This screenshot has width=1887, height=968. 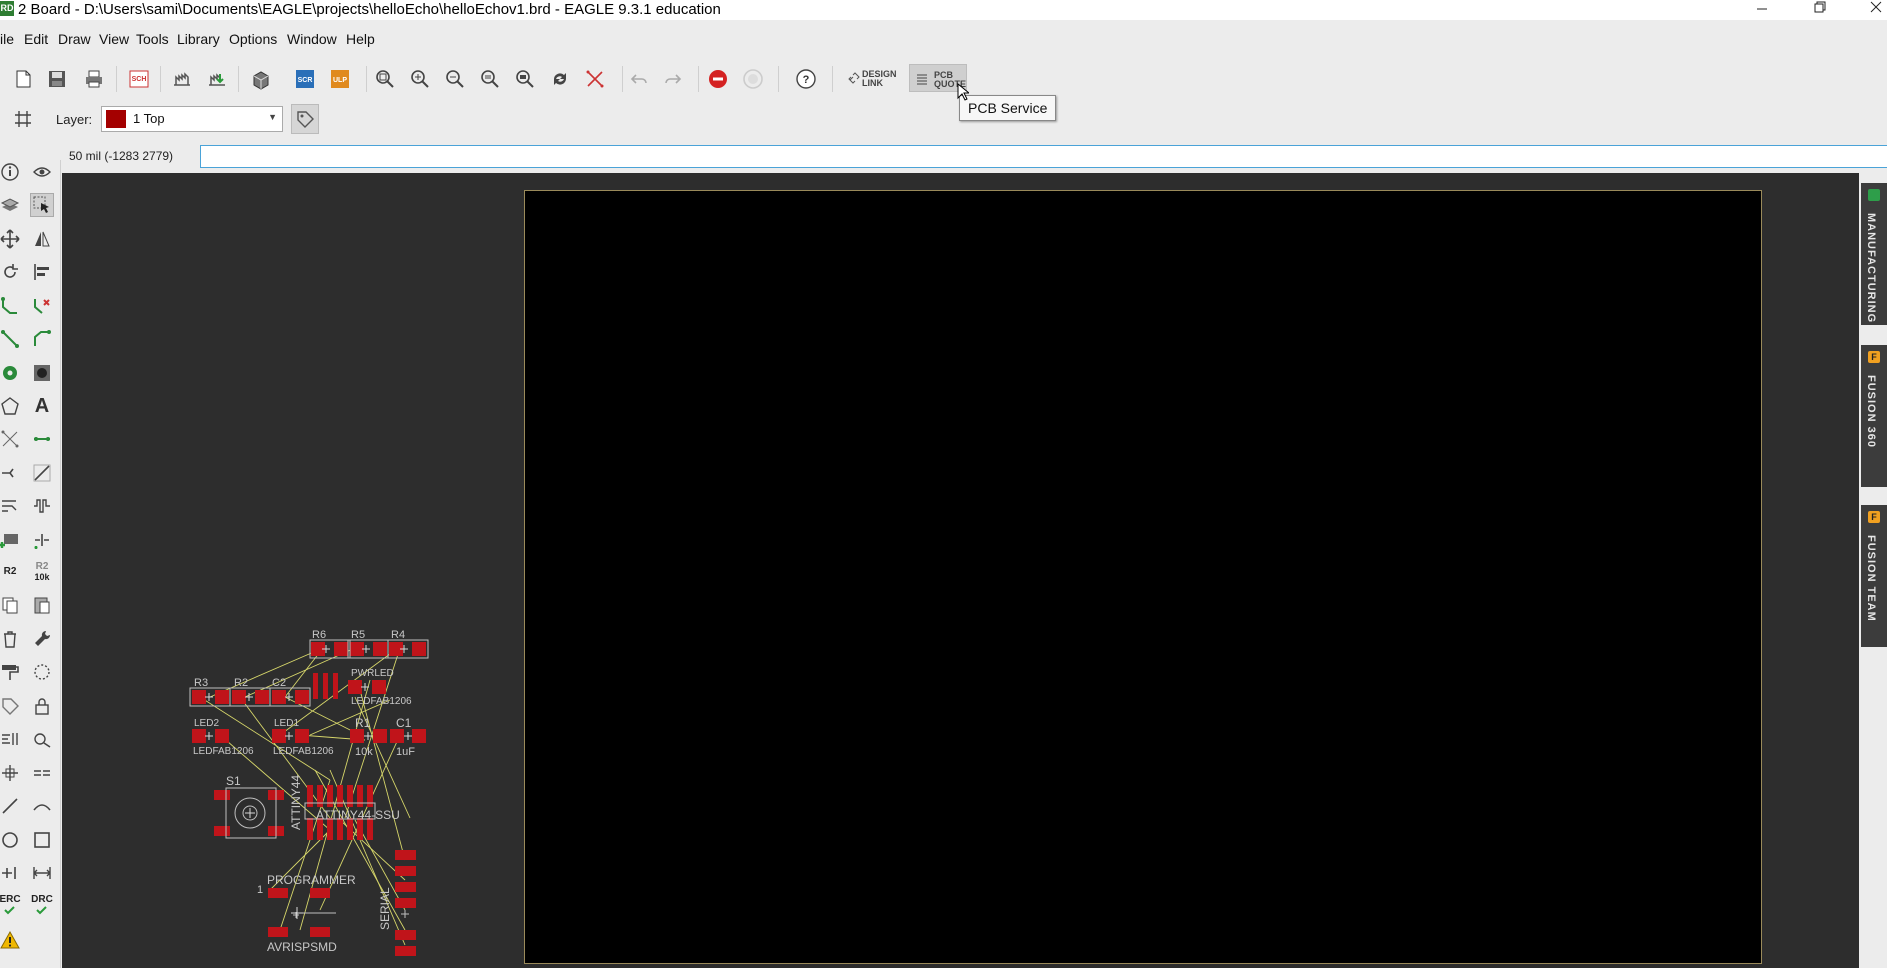 What do you see at coordinates (11, 605) in the screenshot?
I see `copy-tool` at bounding box center [11, 605].